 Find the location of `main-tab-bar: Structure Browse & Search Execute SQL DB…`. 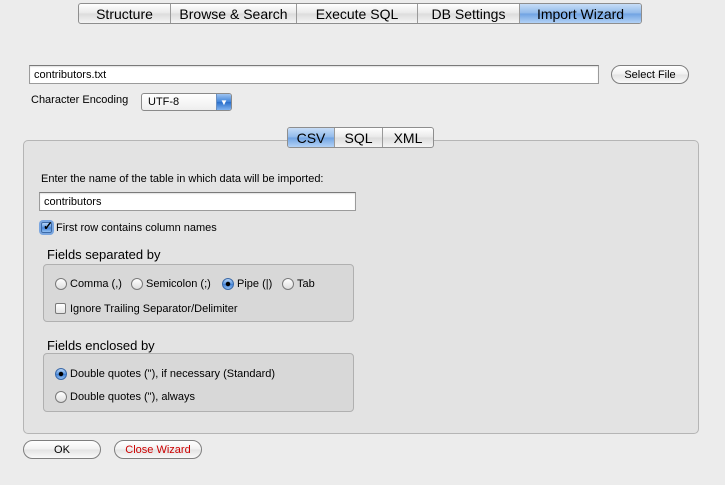

main-tab-bar: Structure Browse & Search Execute SQL DB… is located at coordinates (360, 13).